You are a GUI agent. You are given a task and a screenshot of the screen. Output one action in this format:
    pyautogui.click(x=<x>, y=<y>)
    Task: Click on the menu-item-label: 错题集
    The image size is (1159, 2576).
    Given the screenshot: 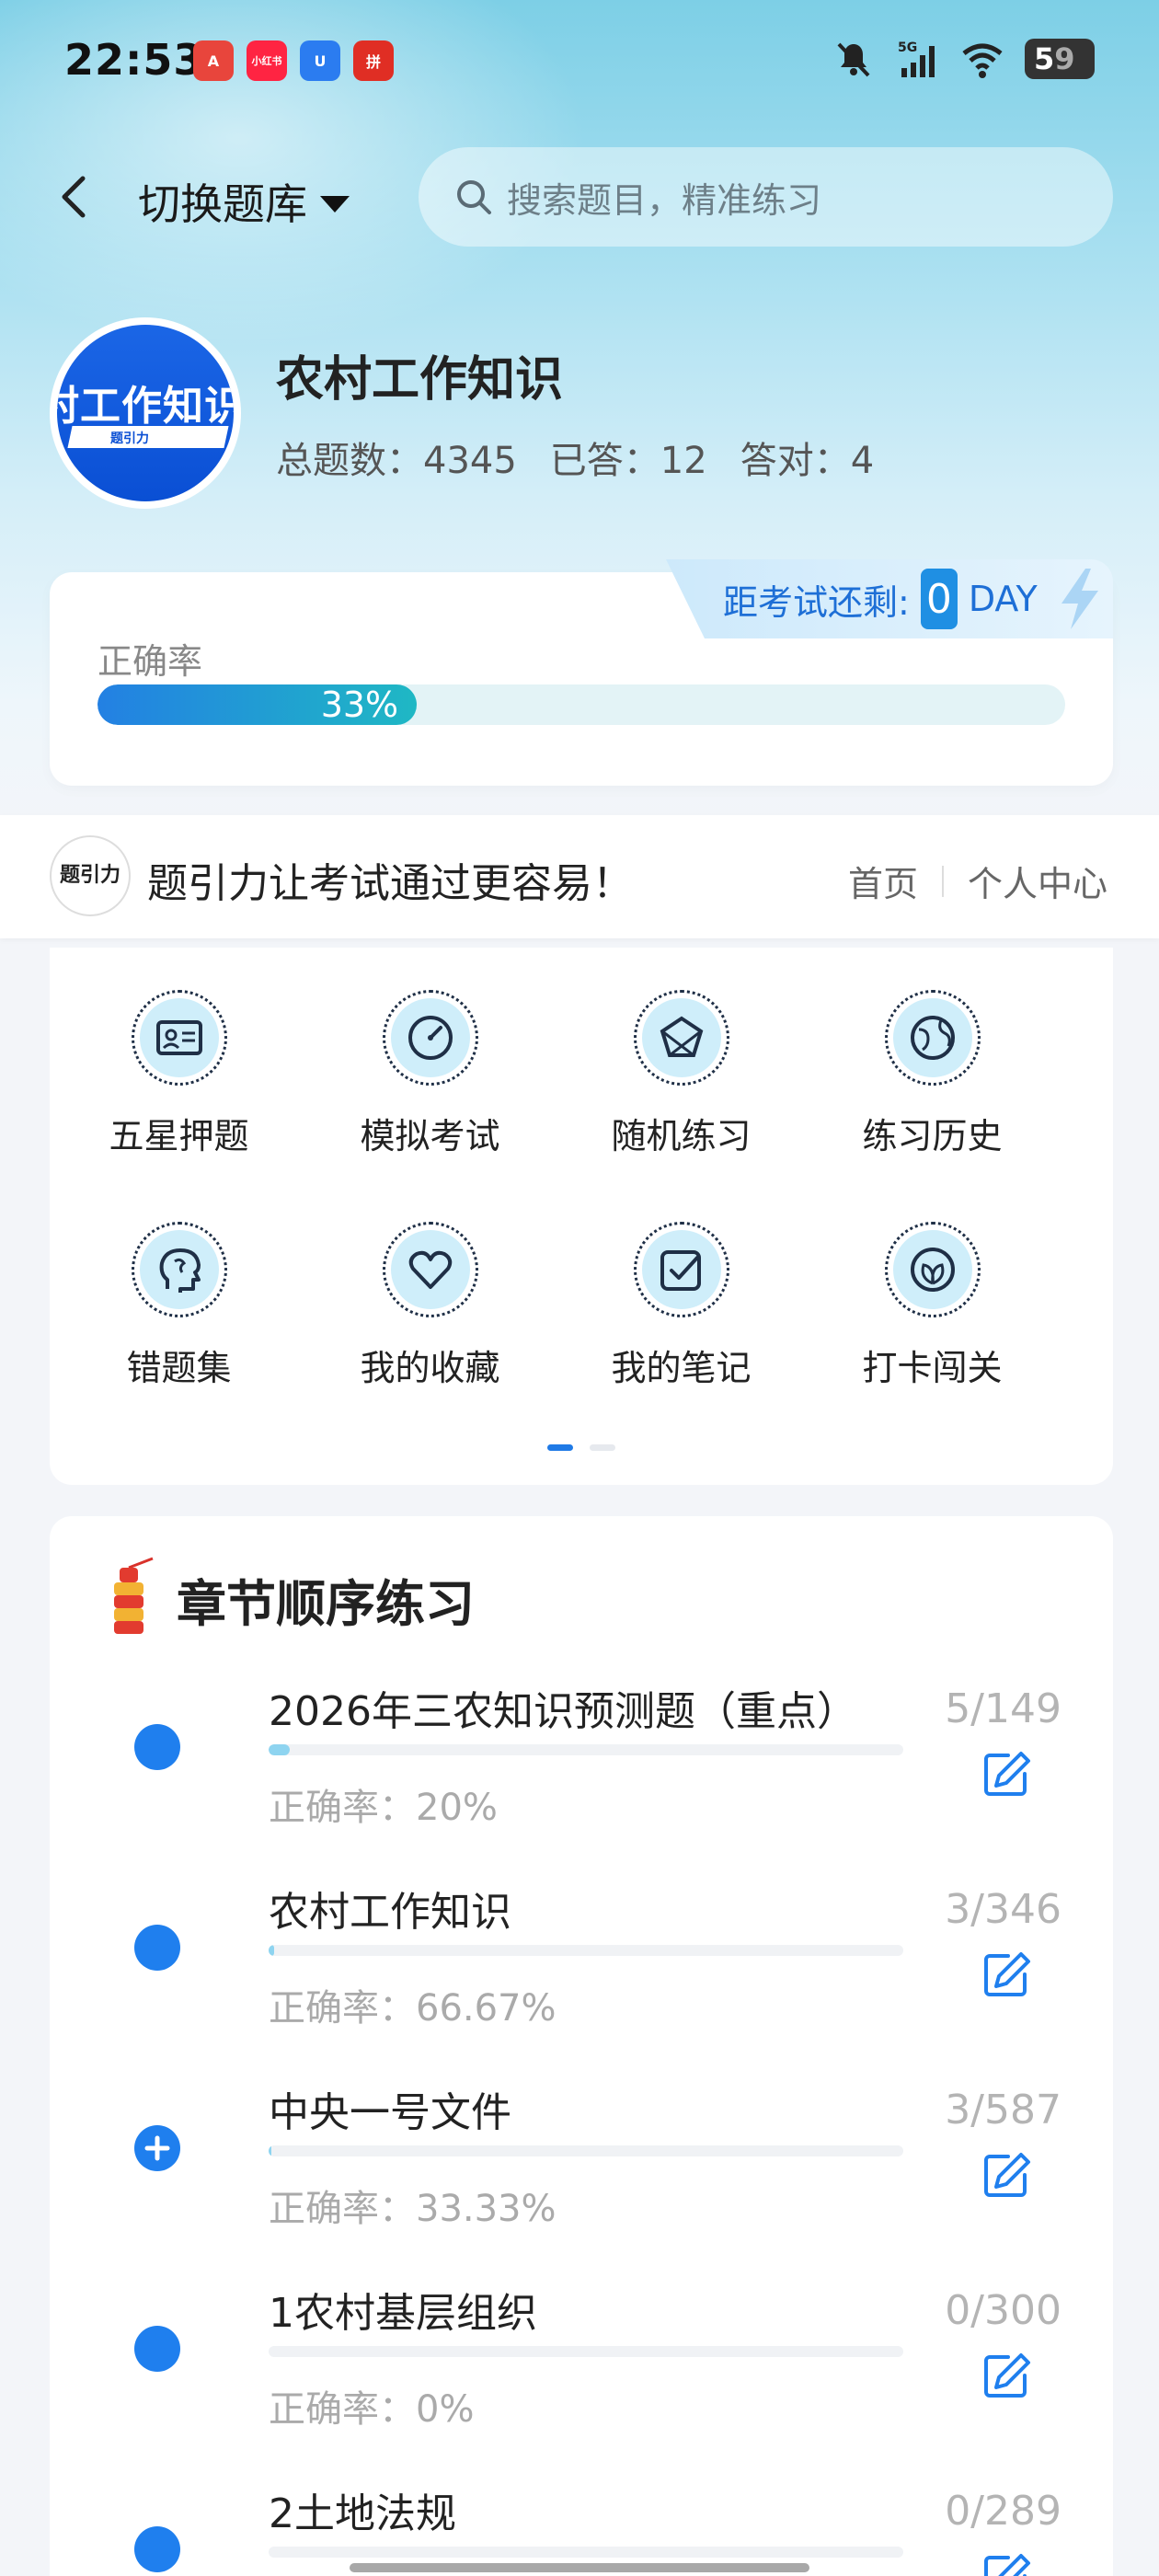 What is the action you would take?
    pyautogui.click(x=179, y=1368)
    